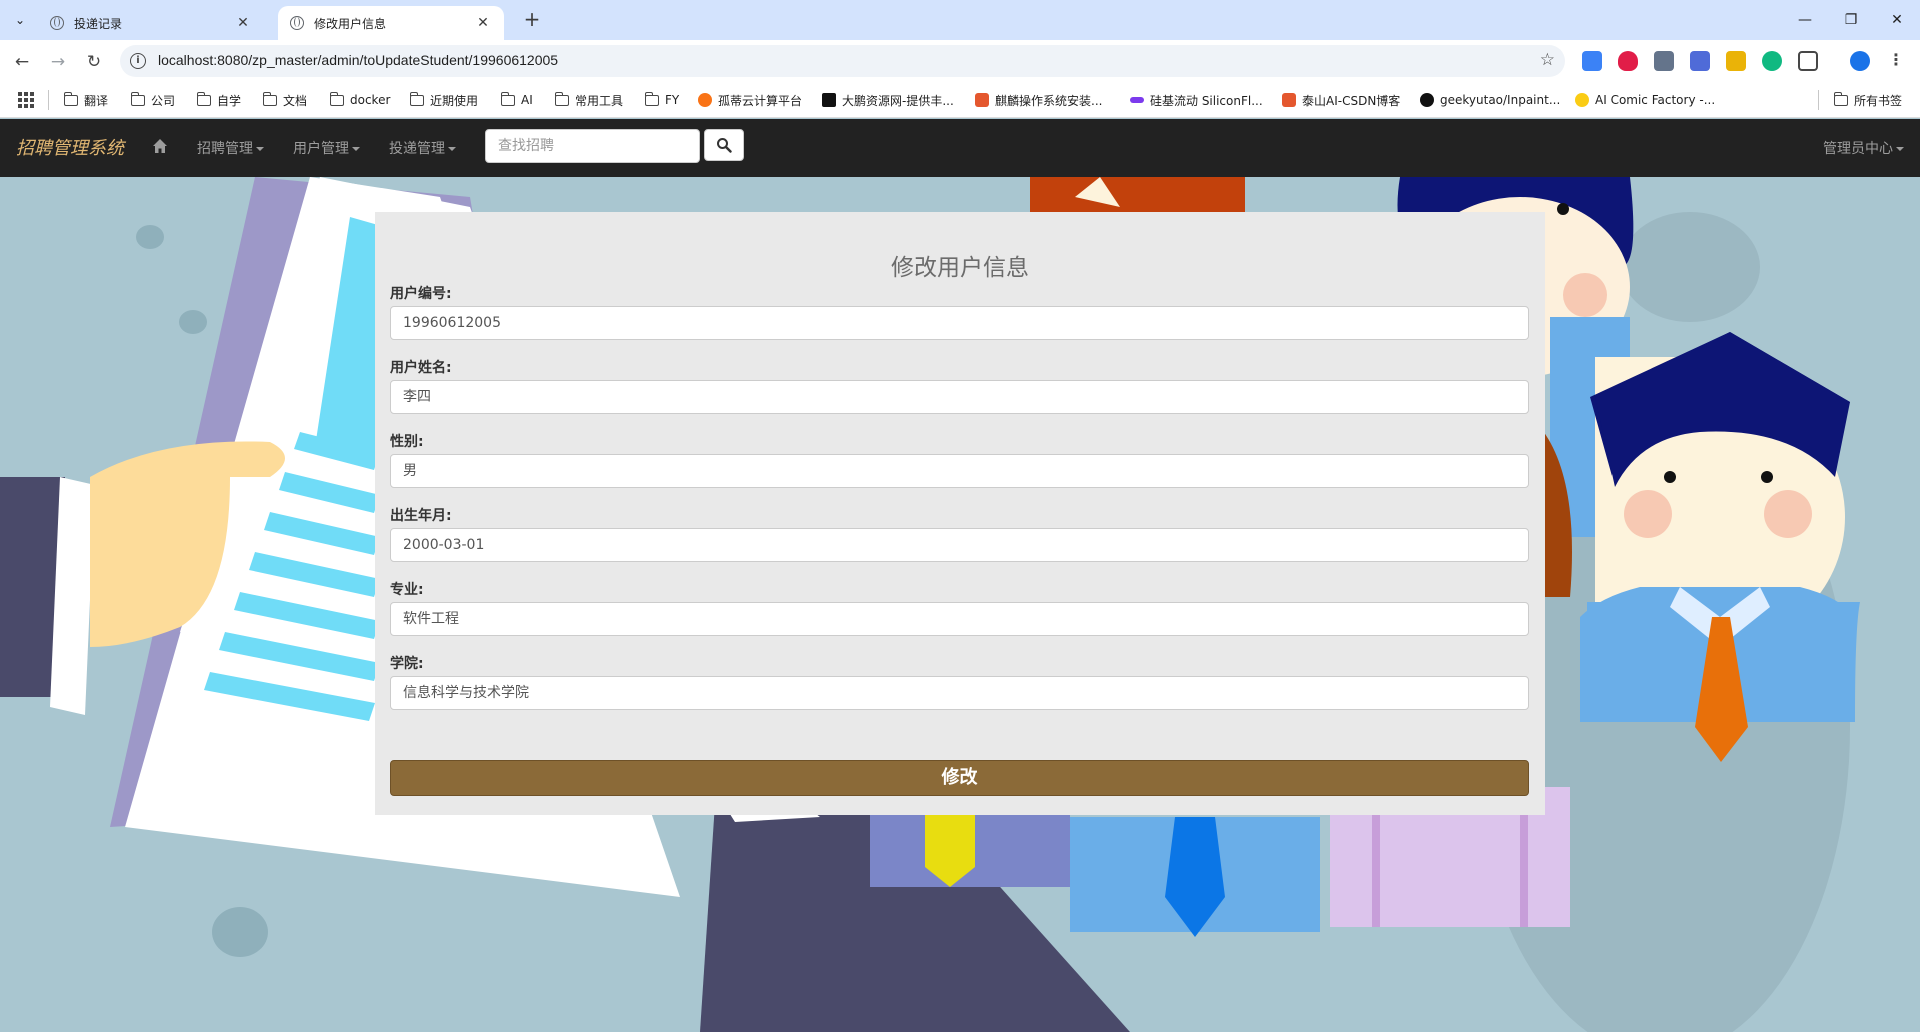  I want to click on bookmark-item: 自学, so click(219, 100).